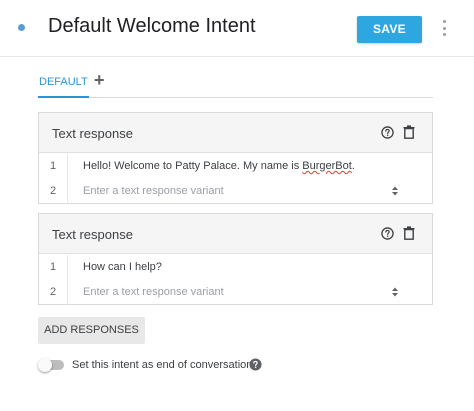 The image size is (474, 411). Describe the element at coordinates (444, 28) in the screenshot. I see `more-vert-icon` at that location.